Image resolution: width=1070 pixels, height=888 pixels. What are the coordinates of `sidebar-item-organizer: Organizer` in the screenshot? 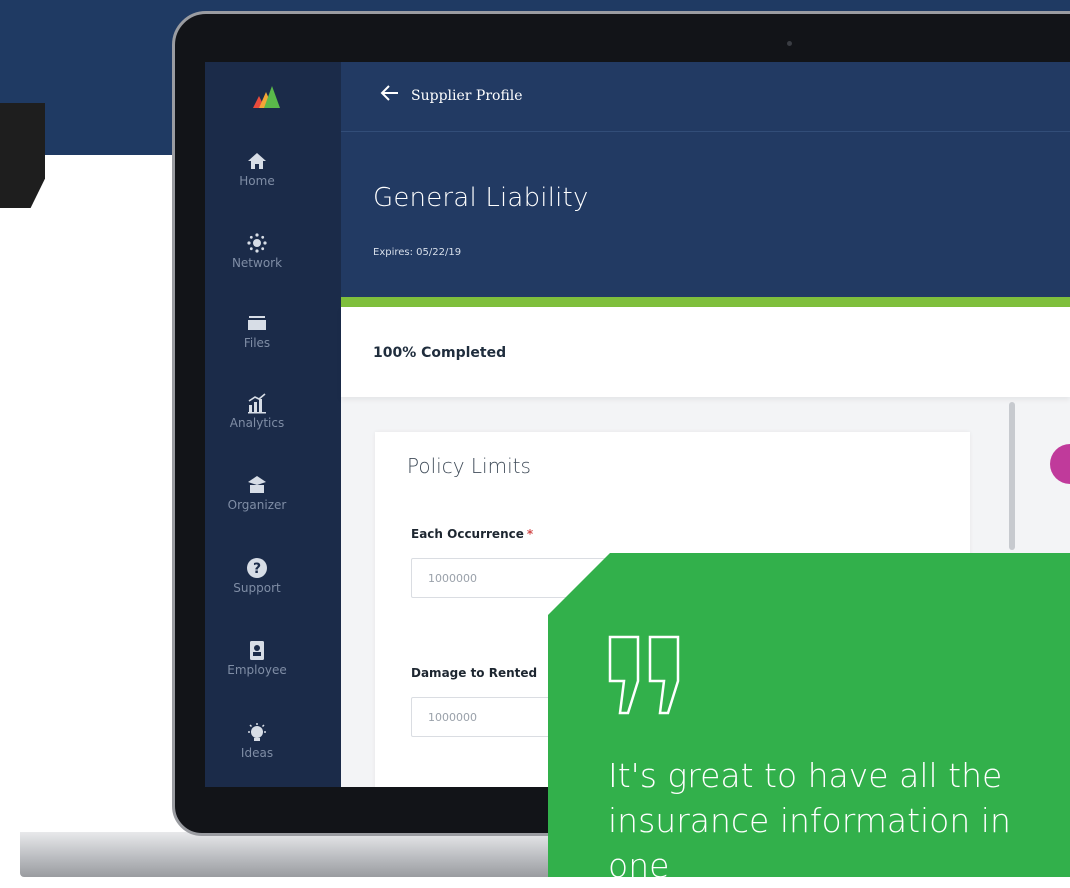 It's located at (257, 493).